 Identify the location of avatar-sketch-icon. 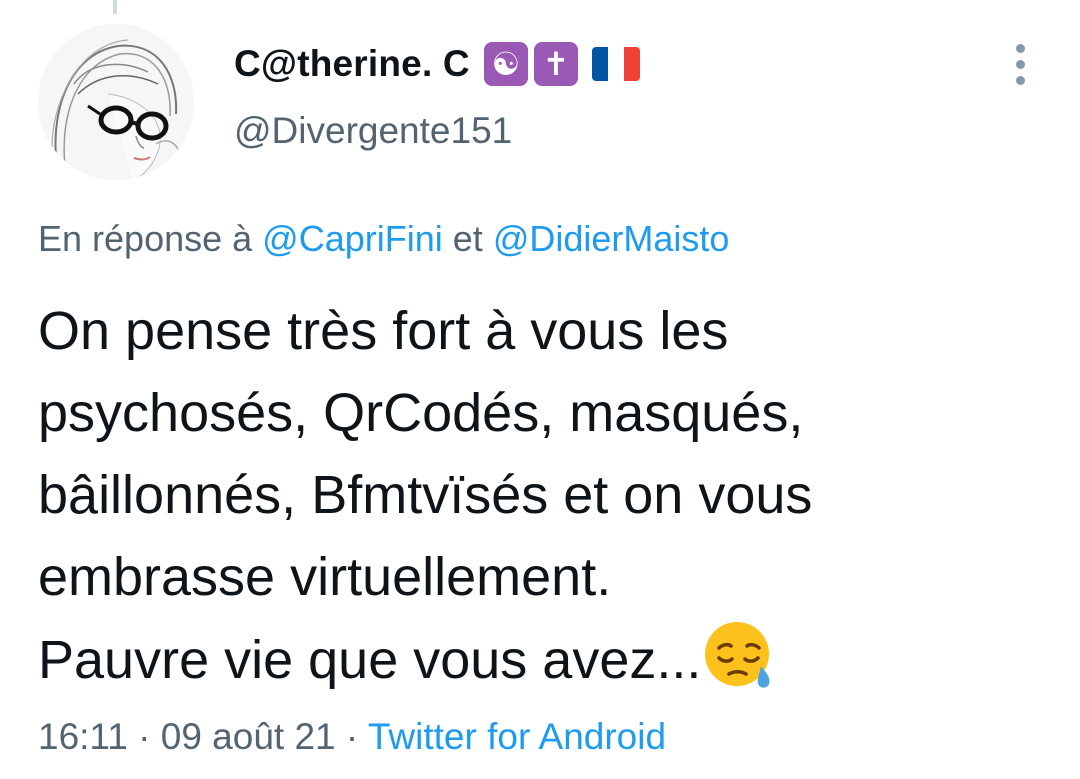
(116, 102).